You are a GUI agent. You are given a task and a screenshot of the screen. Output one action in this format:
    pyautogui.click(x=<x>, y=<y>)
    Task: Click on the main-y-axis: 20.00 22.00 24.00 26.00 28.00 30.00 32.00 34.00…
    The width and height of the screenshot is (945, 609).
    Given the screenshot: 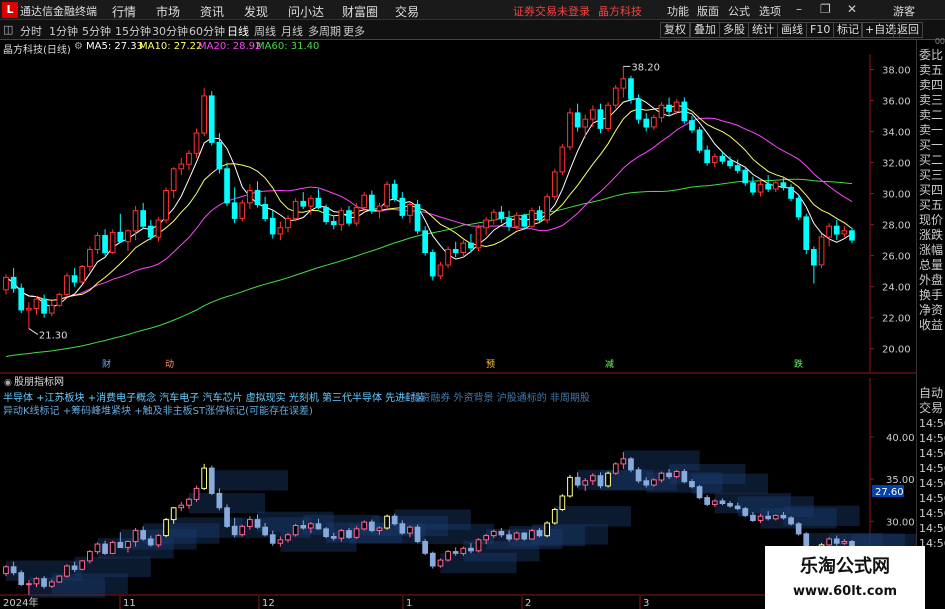 What is the action you would take?
    pyautogui.click(x=890, y=211)
    